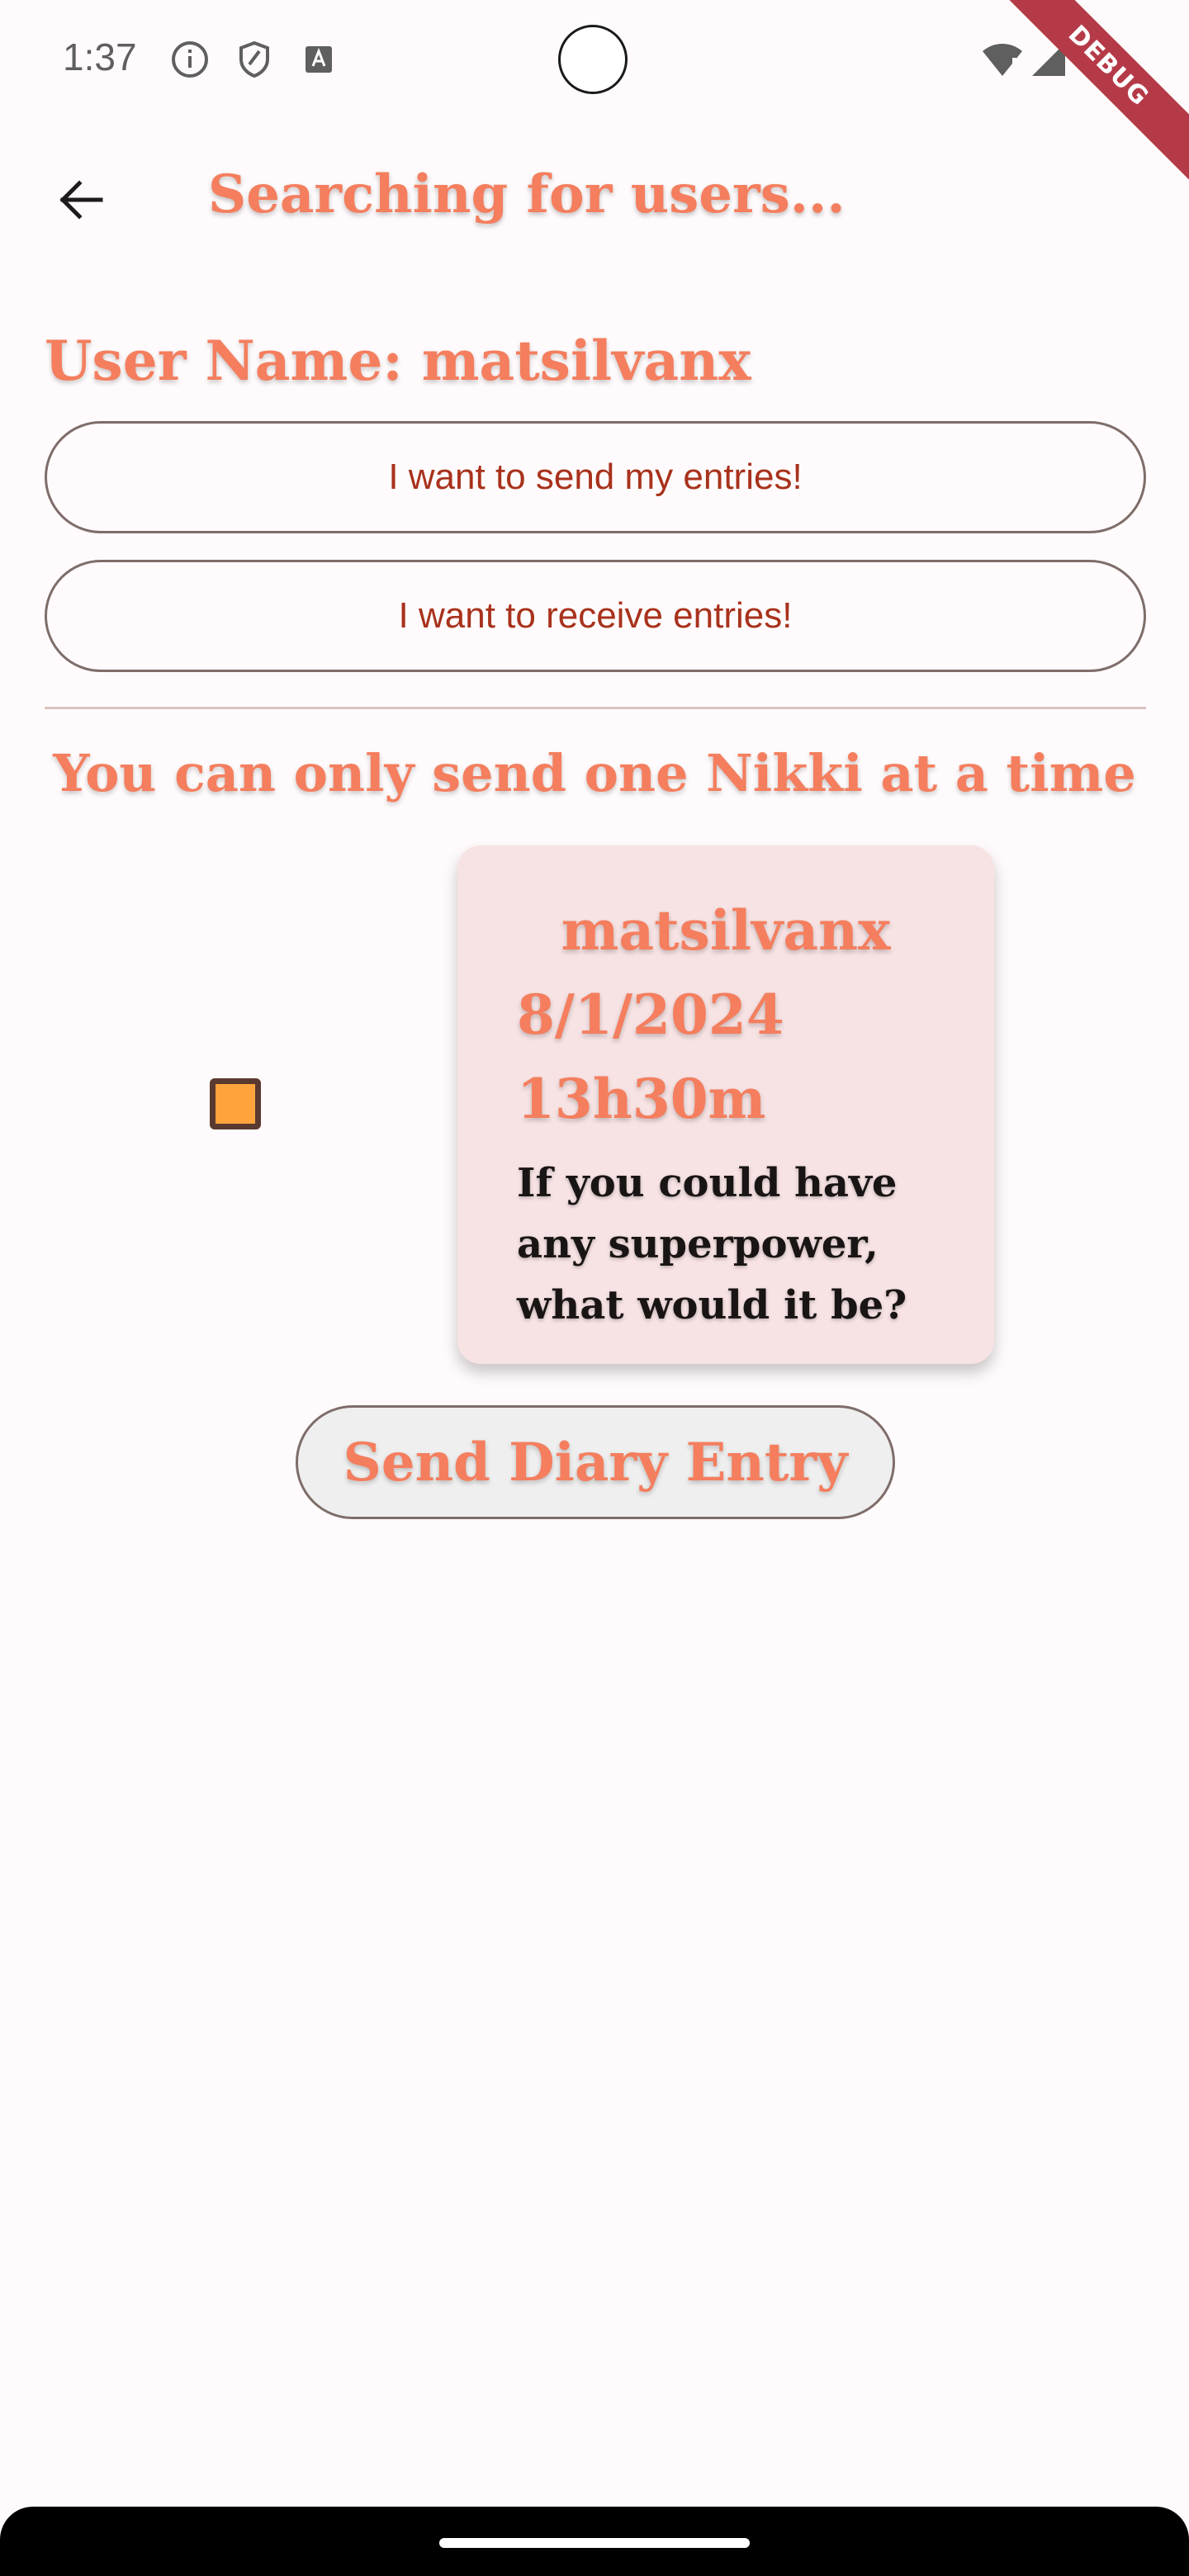 Image resolution: width=1189 pixels, height=2576 pixels. What do you see at coordinates (235, 1103) in the screenshot?
I see `entry-select-checkbox` at bounding box center [235, 1103].